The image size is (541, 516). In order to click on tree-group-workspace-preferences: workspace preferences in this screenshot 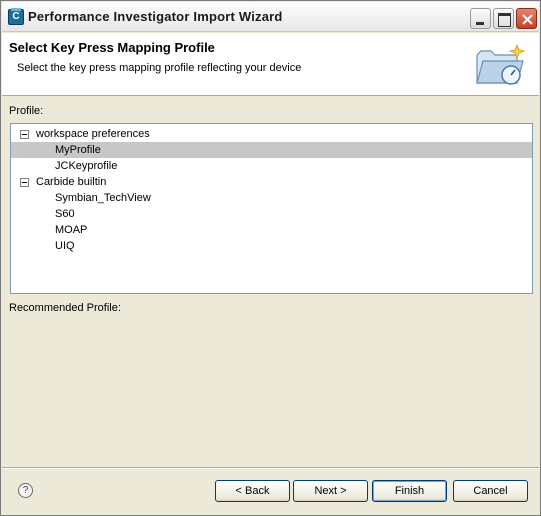, I will do `click(271, 134)`.